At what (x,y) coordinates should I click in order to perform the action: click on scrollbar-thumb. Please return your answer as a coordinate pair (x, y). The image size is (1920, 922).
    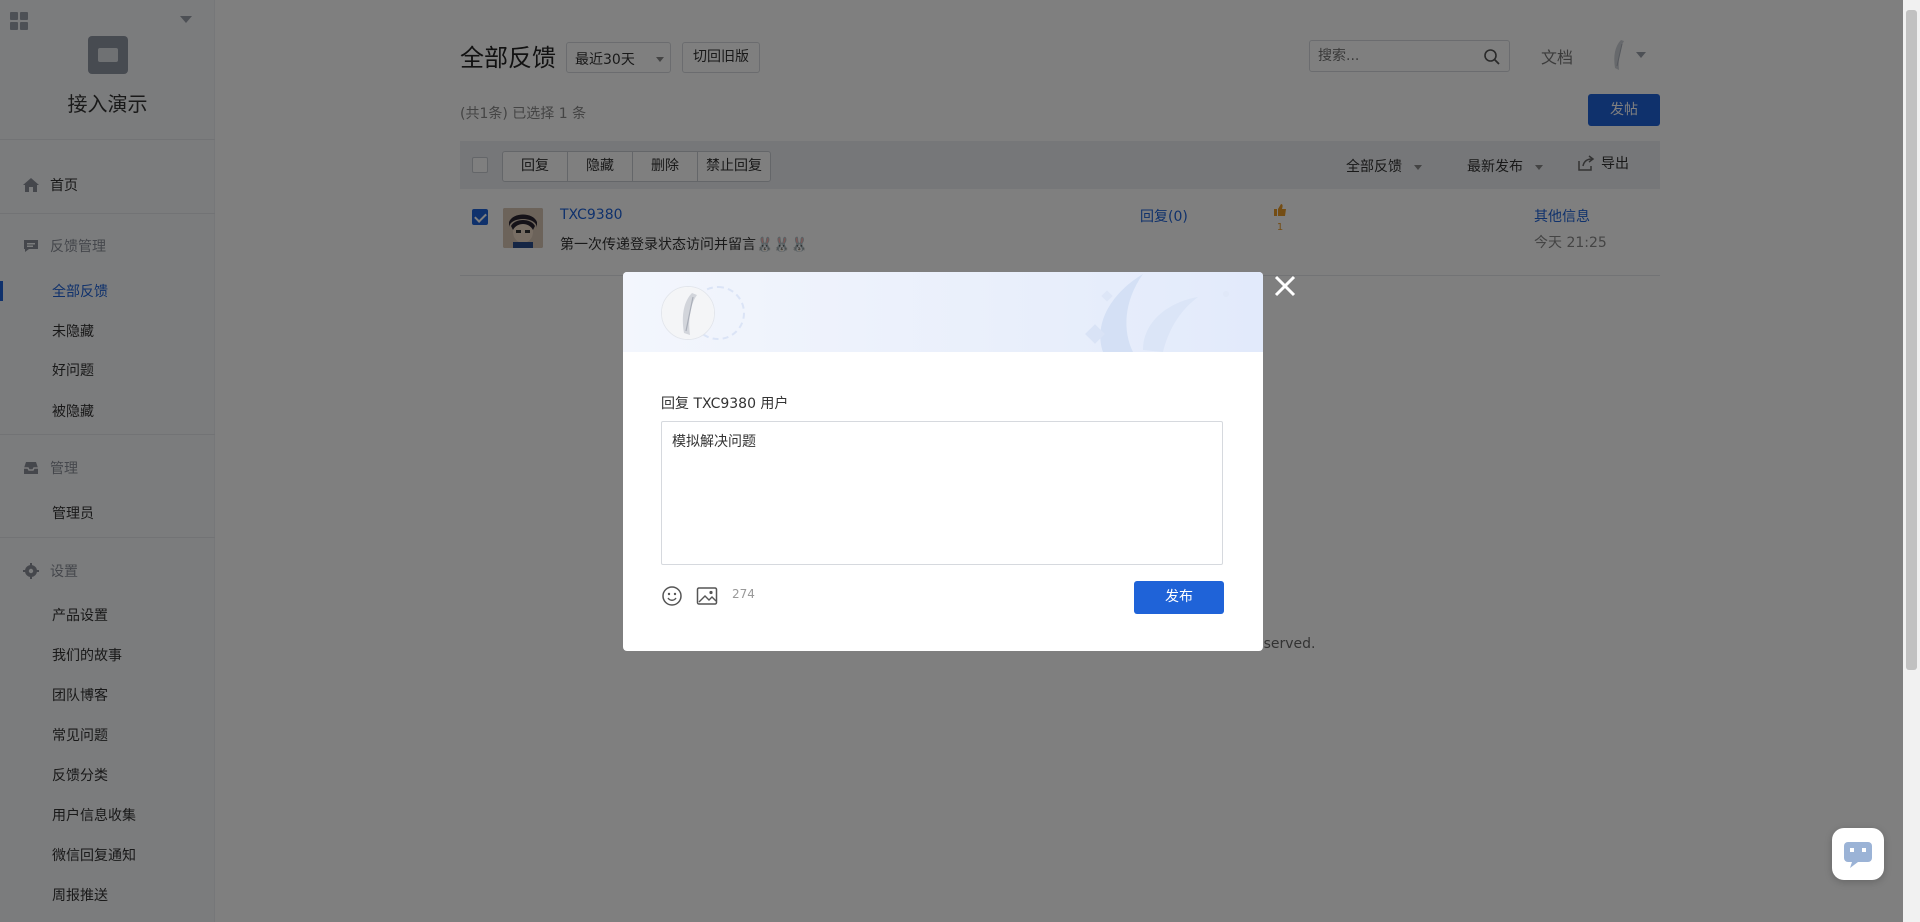
    Looking at the image, I should click on (1911, 340).